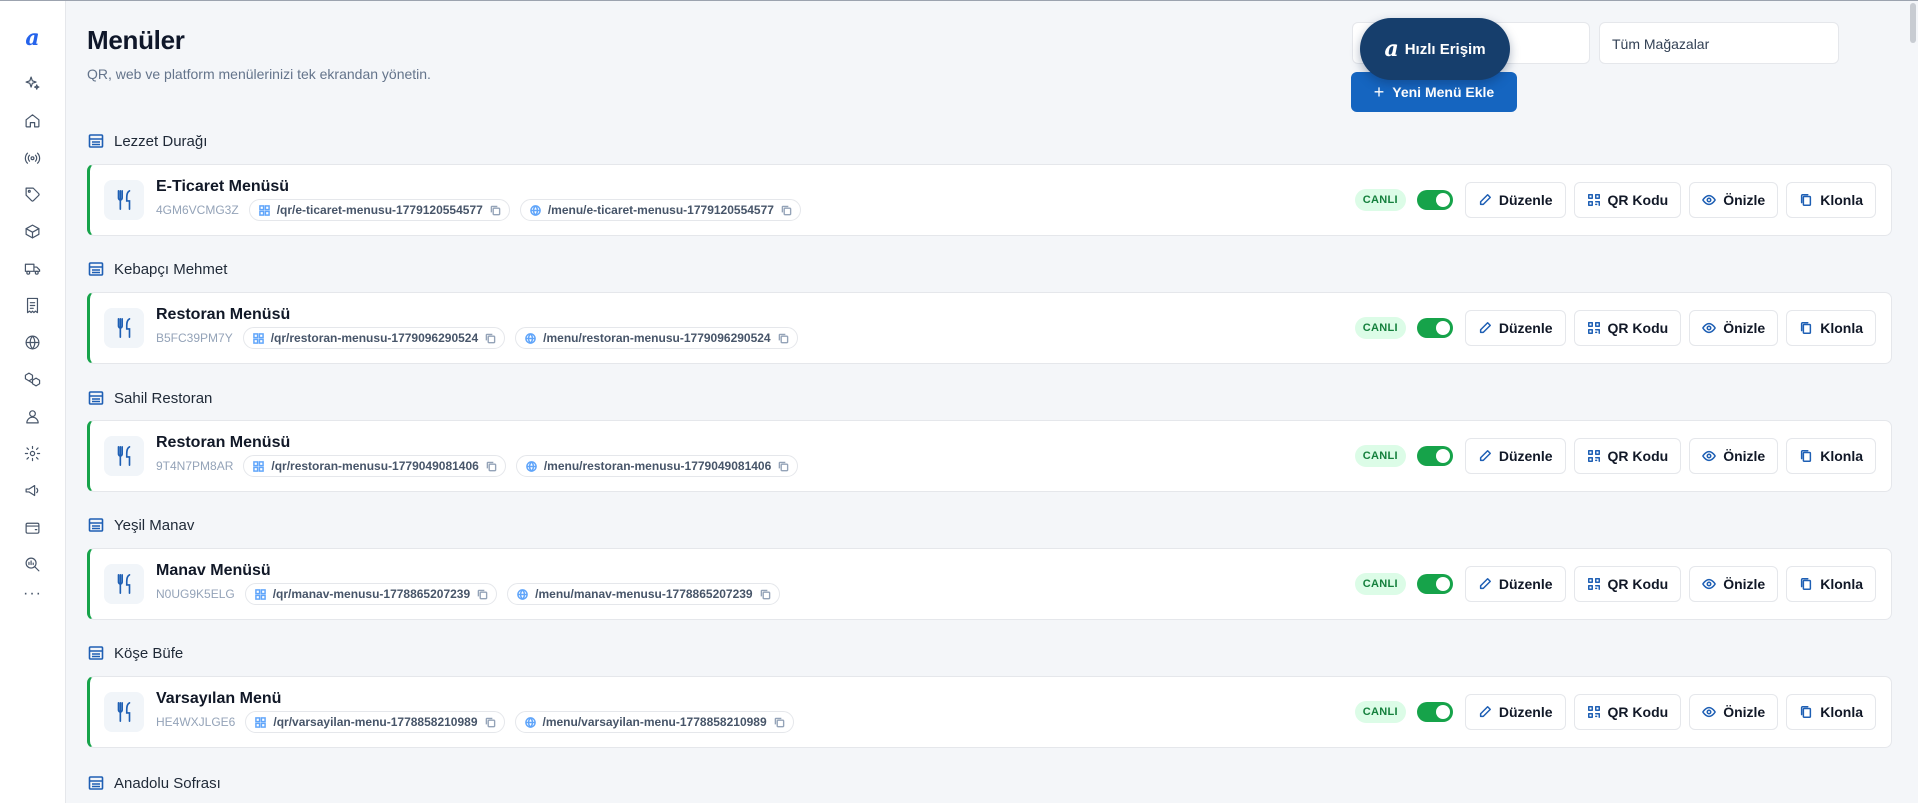 The height and width of the screenshot is (803, 1918). What do you see at coordinates (33, 453) in the screenshot?
I see `settings-icon` at bounding box center [33, 453].